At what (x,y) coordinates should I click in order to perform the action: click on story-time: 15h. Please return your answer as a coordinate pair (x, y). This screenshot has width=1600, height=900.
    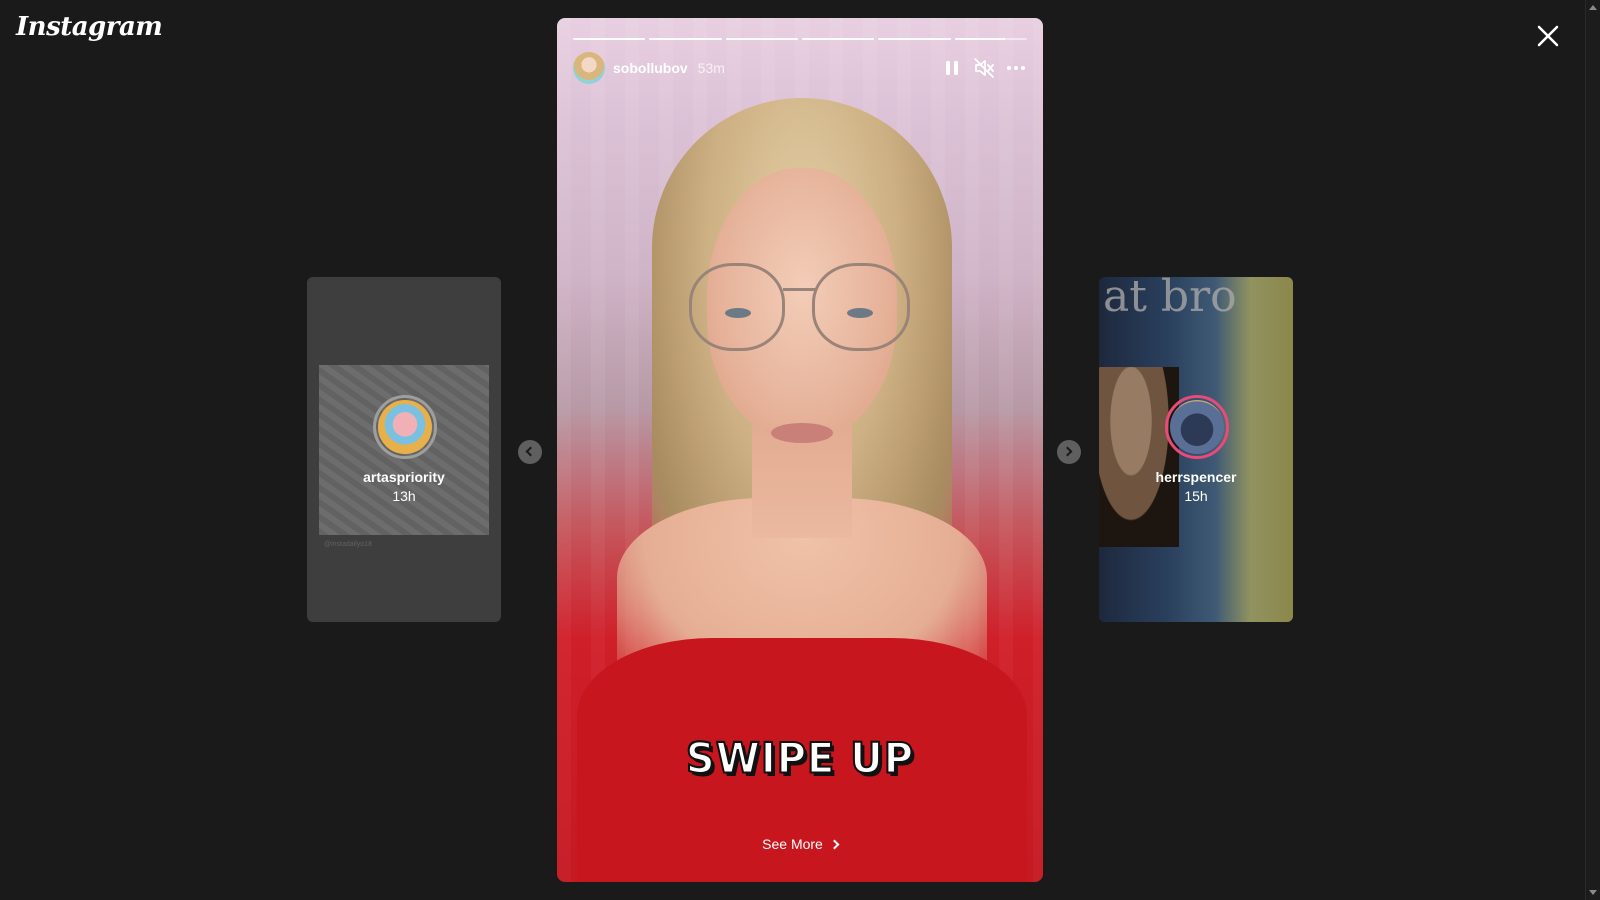
    Looking at the image, I should click on (1196, 496).